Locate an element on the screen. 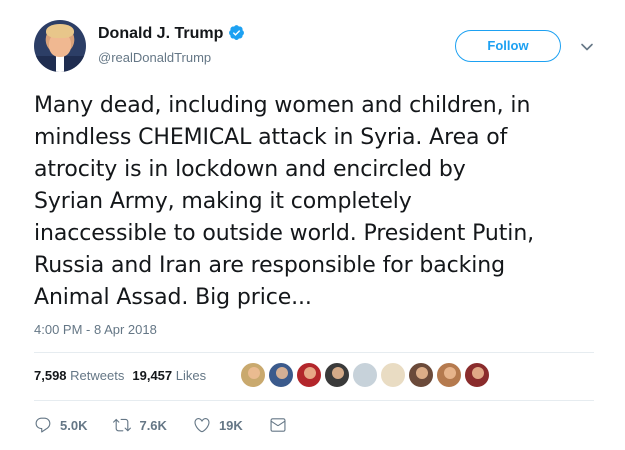 This screenshot has width=625, height=450. chevron-down-icon is located at coordinates (587, 47).